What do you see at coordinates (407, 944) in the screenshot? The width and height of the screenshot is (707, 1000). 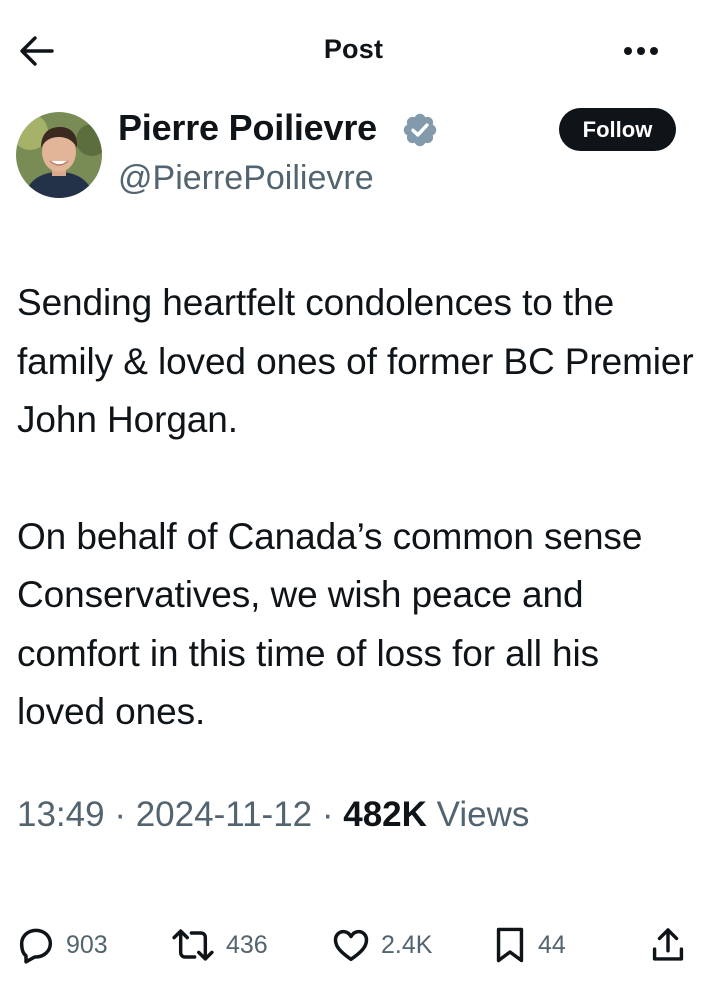 I see `like-count: 2.4K` at bounding box center [407, 944].